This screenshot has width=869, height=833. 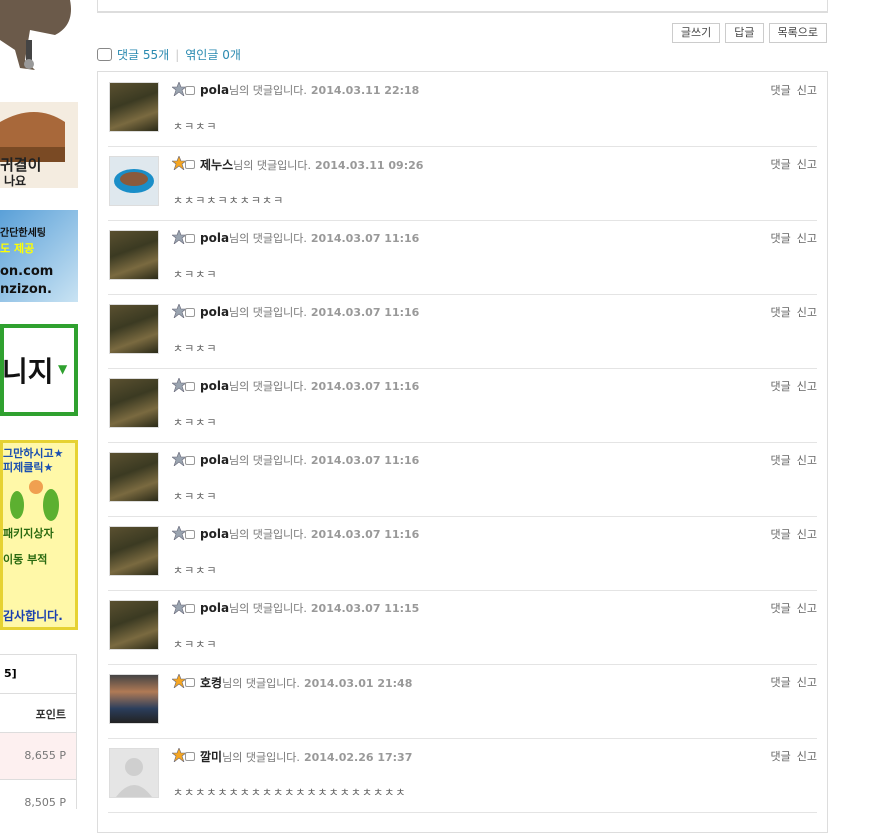 I want to click on speech-bubble-icon, so click(x=104, y=54).